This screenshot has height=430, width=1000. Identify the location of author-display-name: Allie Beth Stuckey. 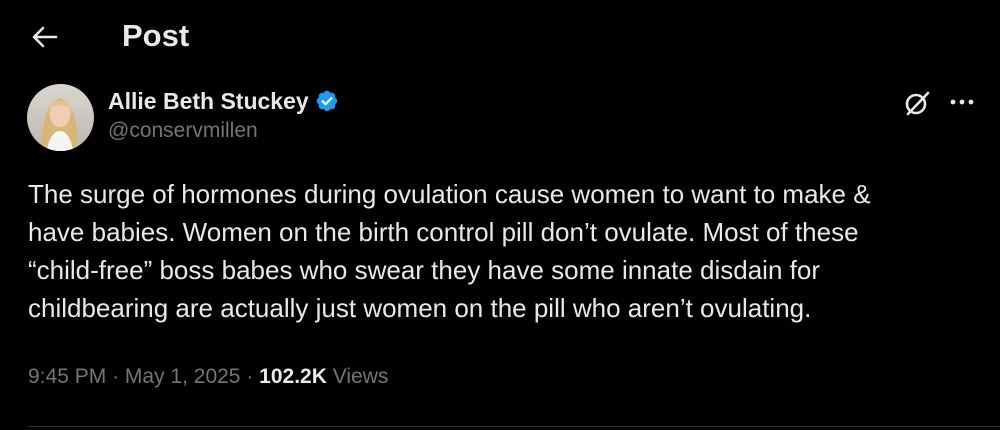
(208, 101).